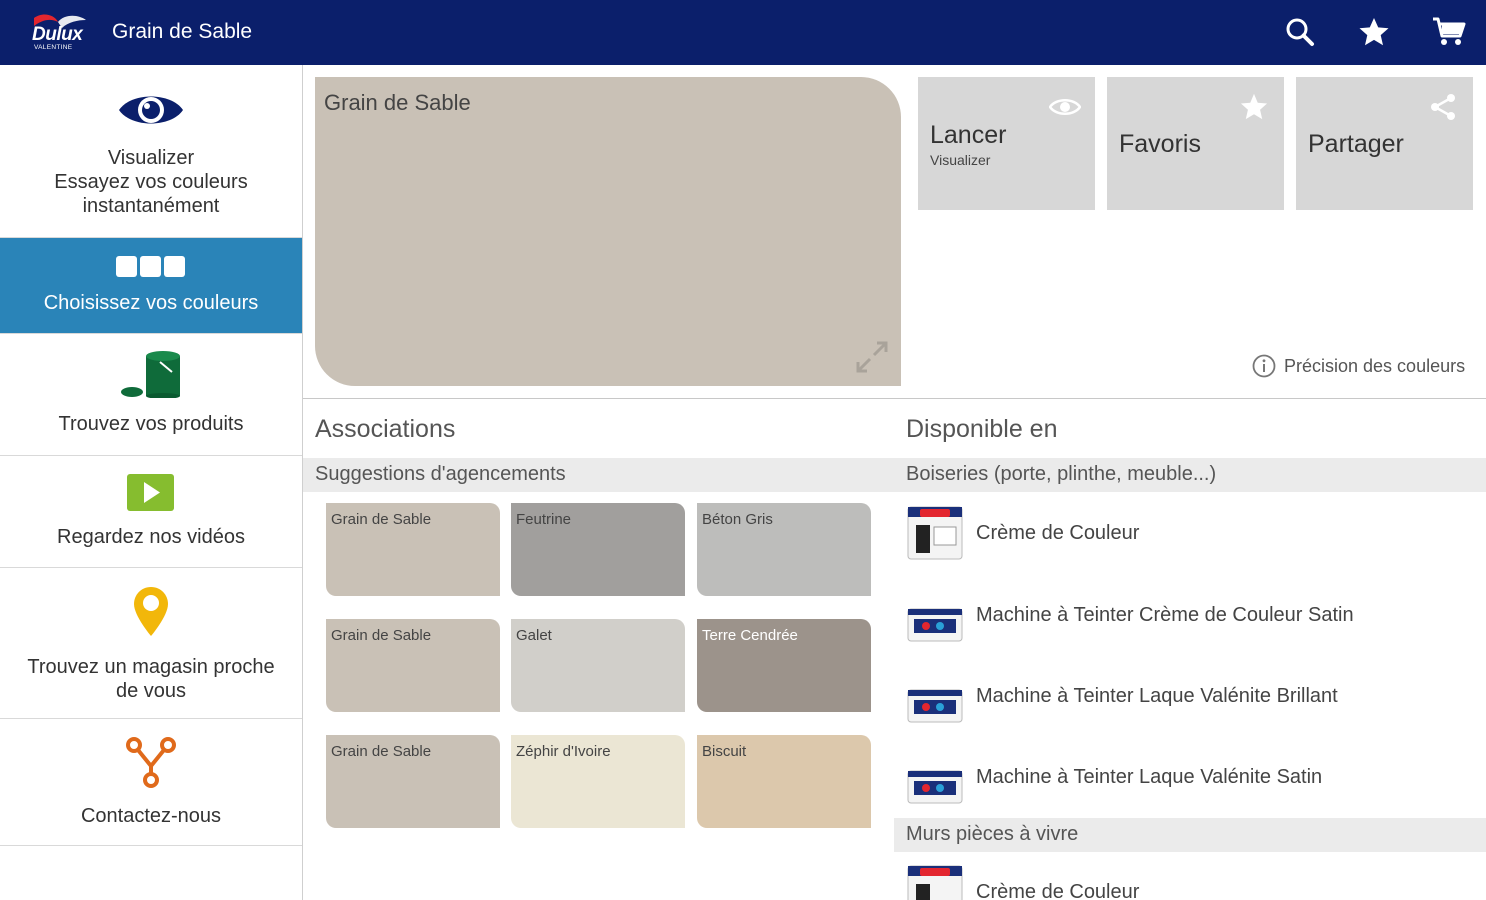 This screenshot has height=900, width=1486. Describe the element at coordinates (724, 751) in the screenshot. I see `swatch-label: Biscuit` at that location.